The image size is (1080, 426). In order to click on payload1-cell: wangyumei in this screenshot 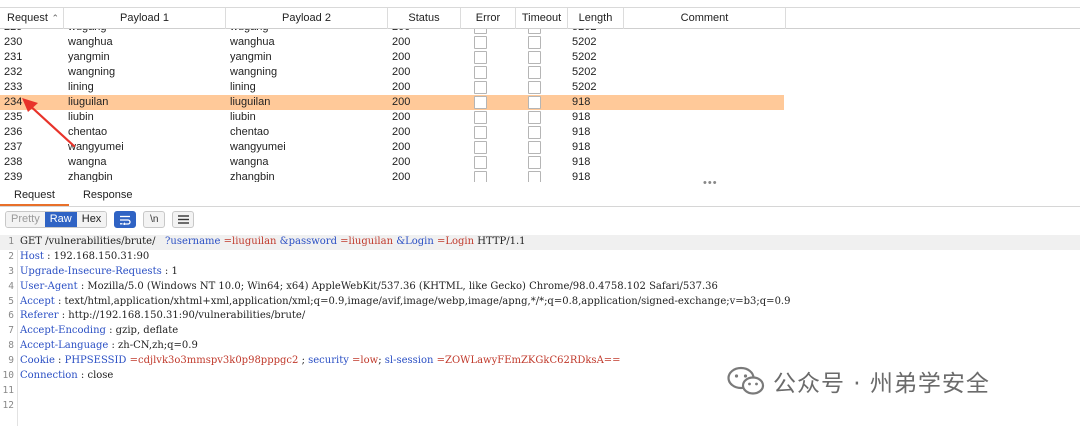, I will do `click(96, 147)`.